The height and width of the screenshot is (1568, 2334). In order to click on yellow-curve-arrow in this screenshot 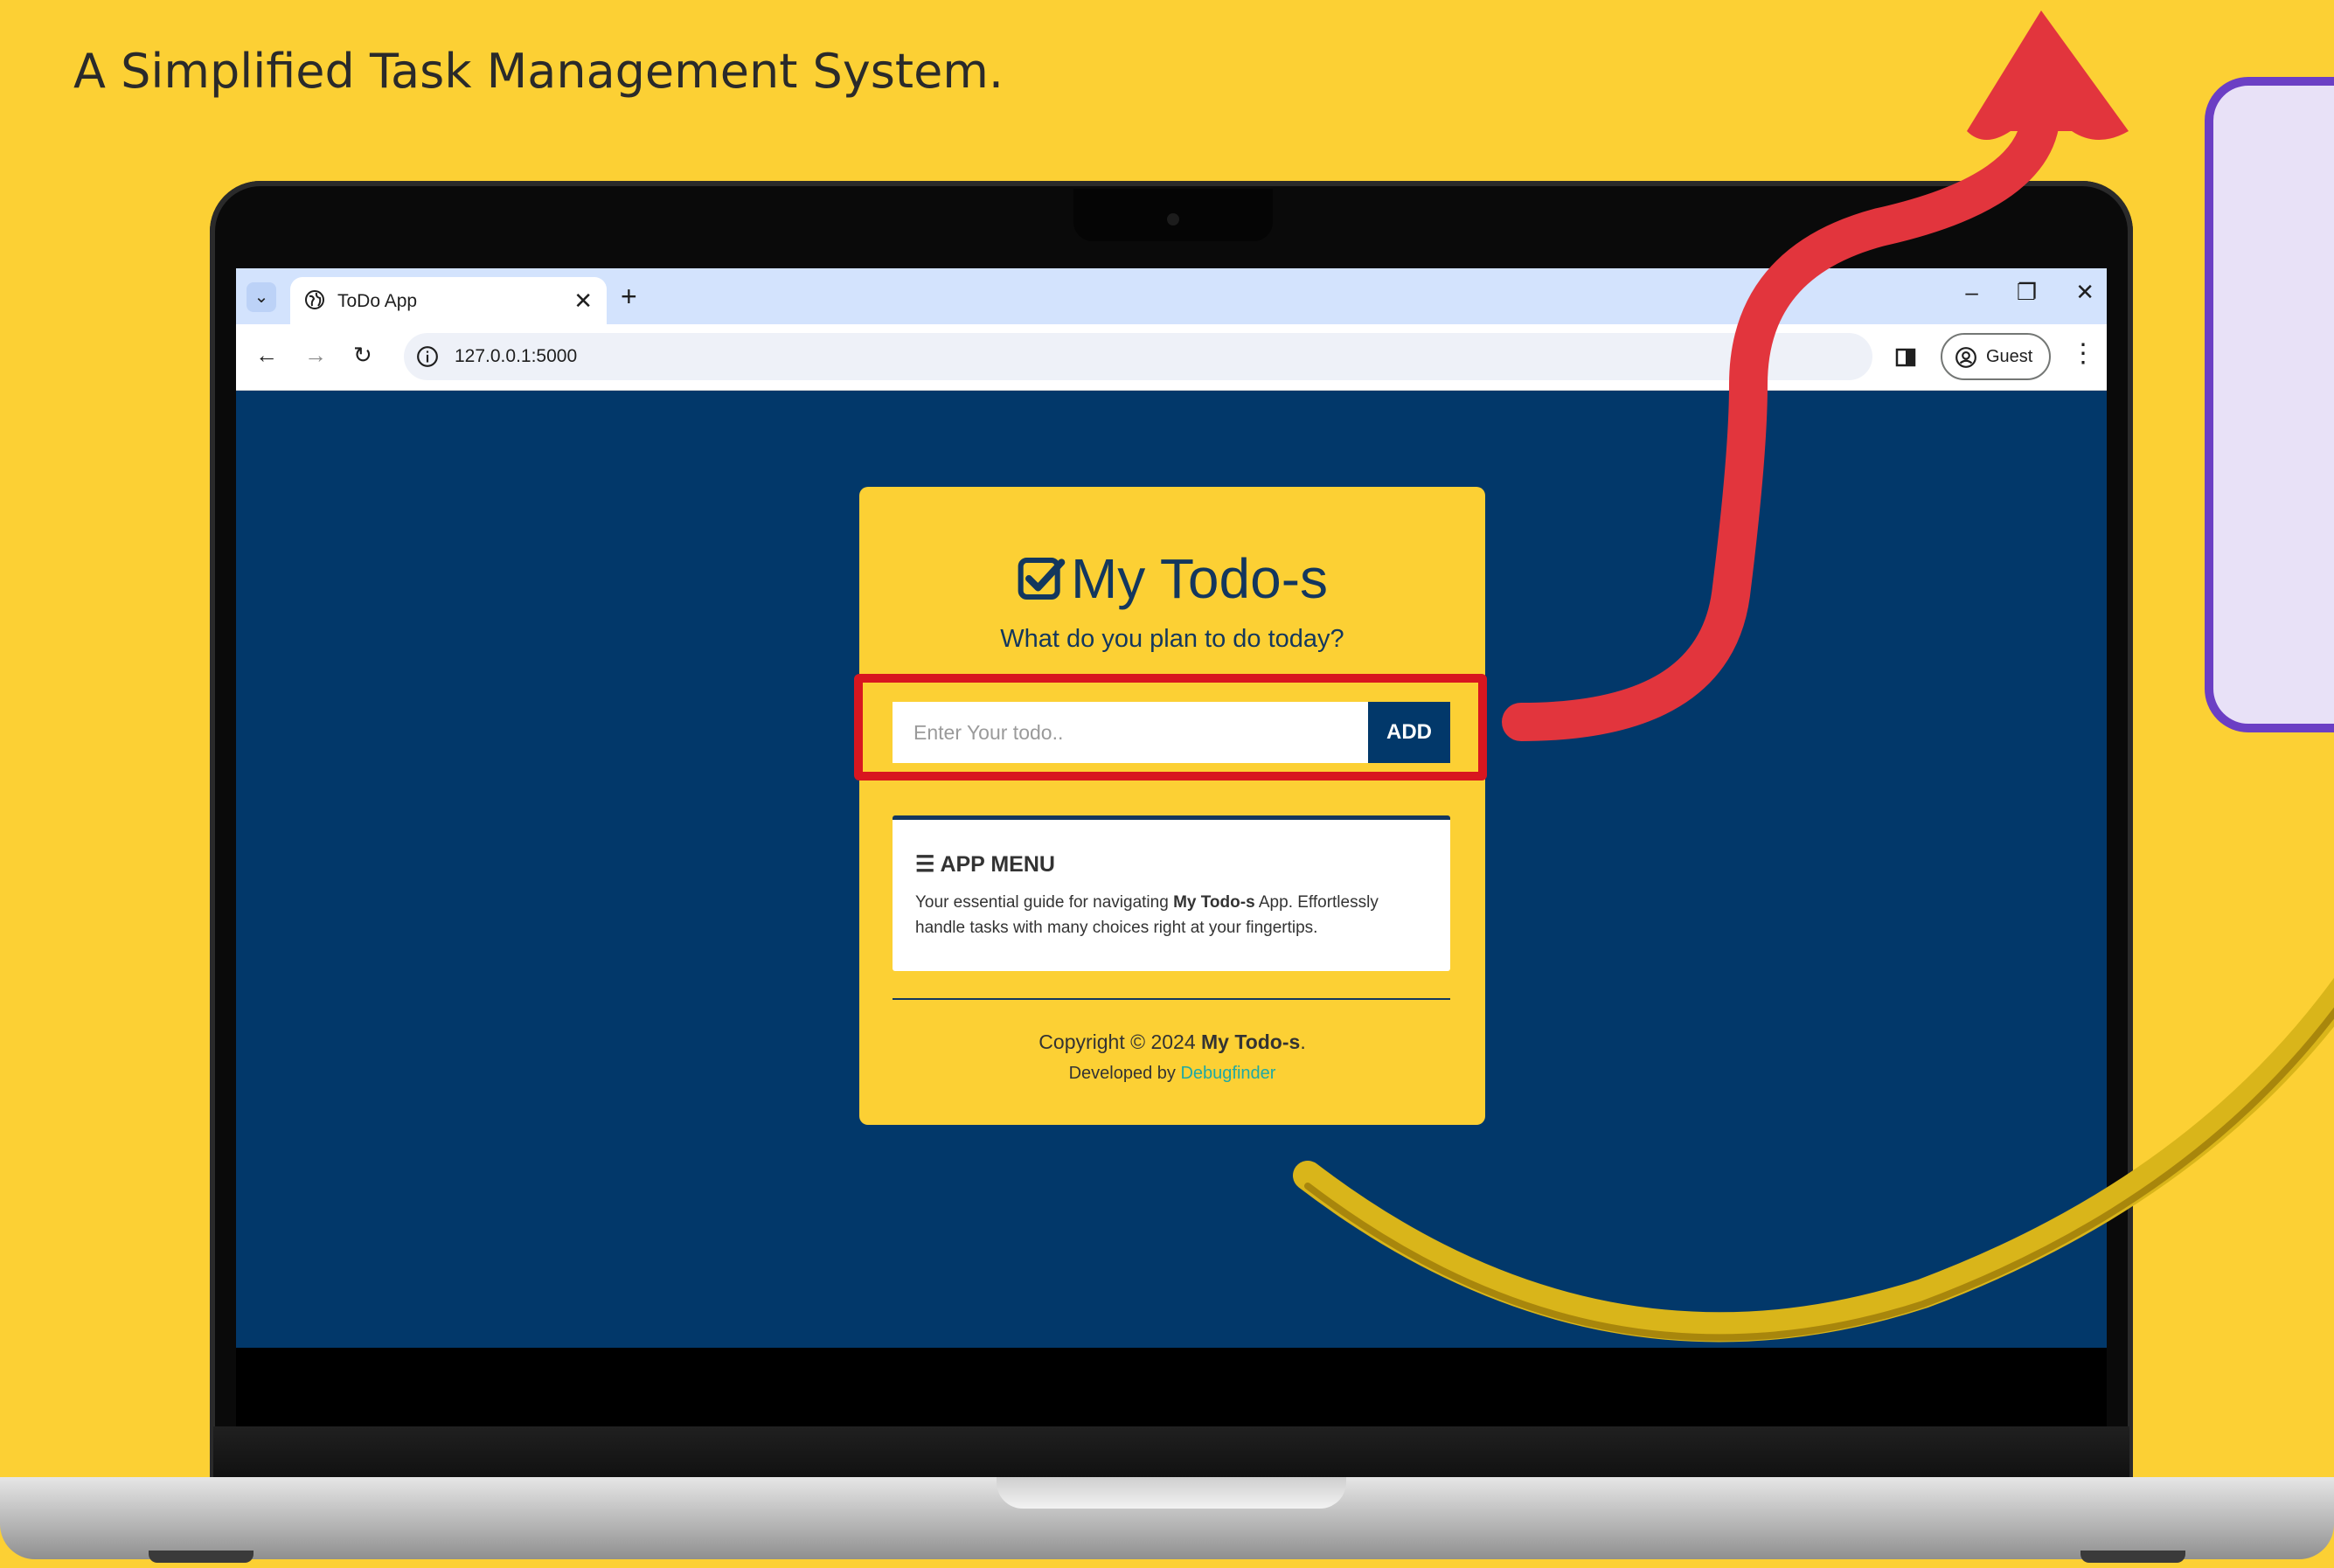, I will do `click(1813, 1160)`.